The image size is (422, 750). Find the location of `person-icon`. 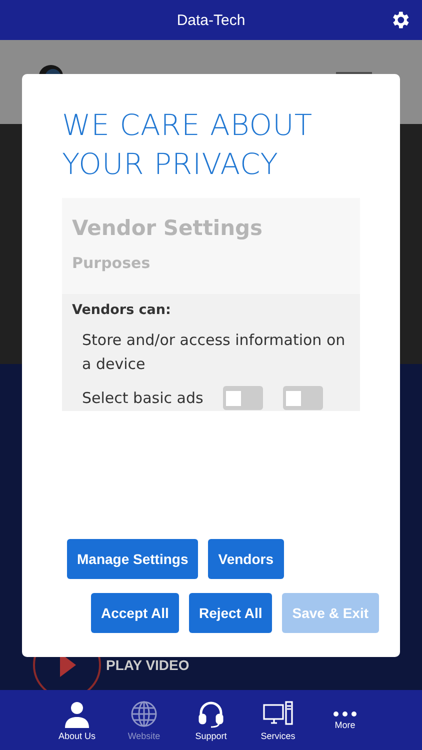

person-icon is located at coordinates (77, 714).